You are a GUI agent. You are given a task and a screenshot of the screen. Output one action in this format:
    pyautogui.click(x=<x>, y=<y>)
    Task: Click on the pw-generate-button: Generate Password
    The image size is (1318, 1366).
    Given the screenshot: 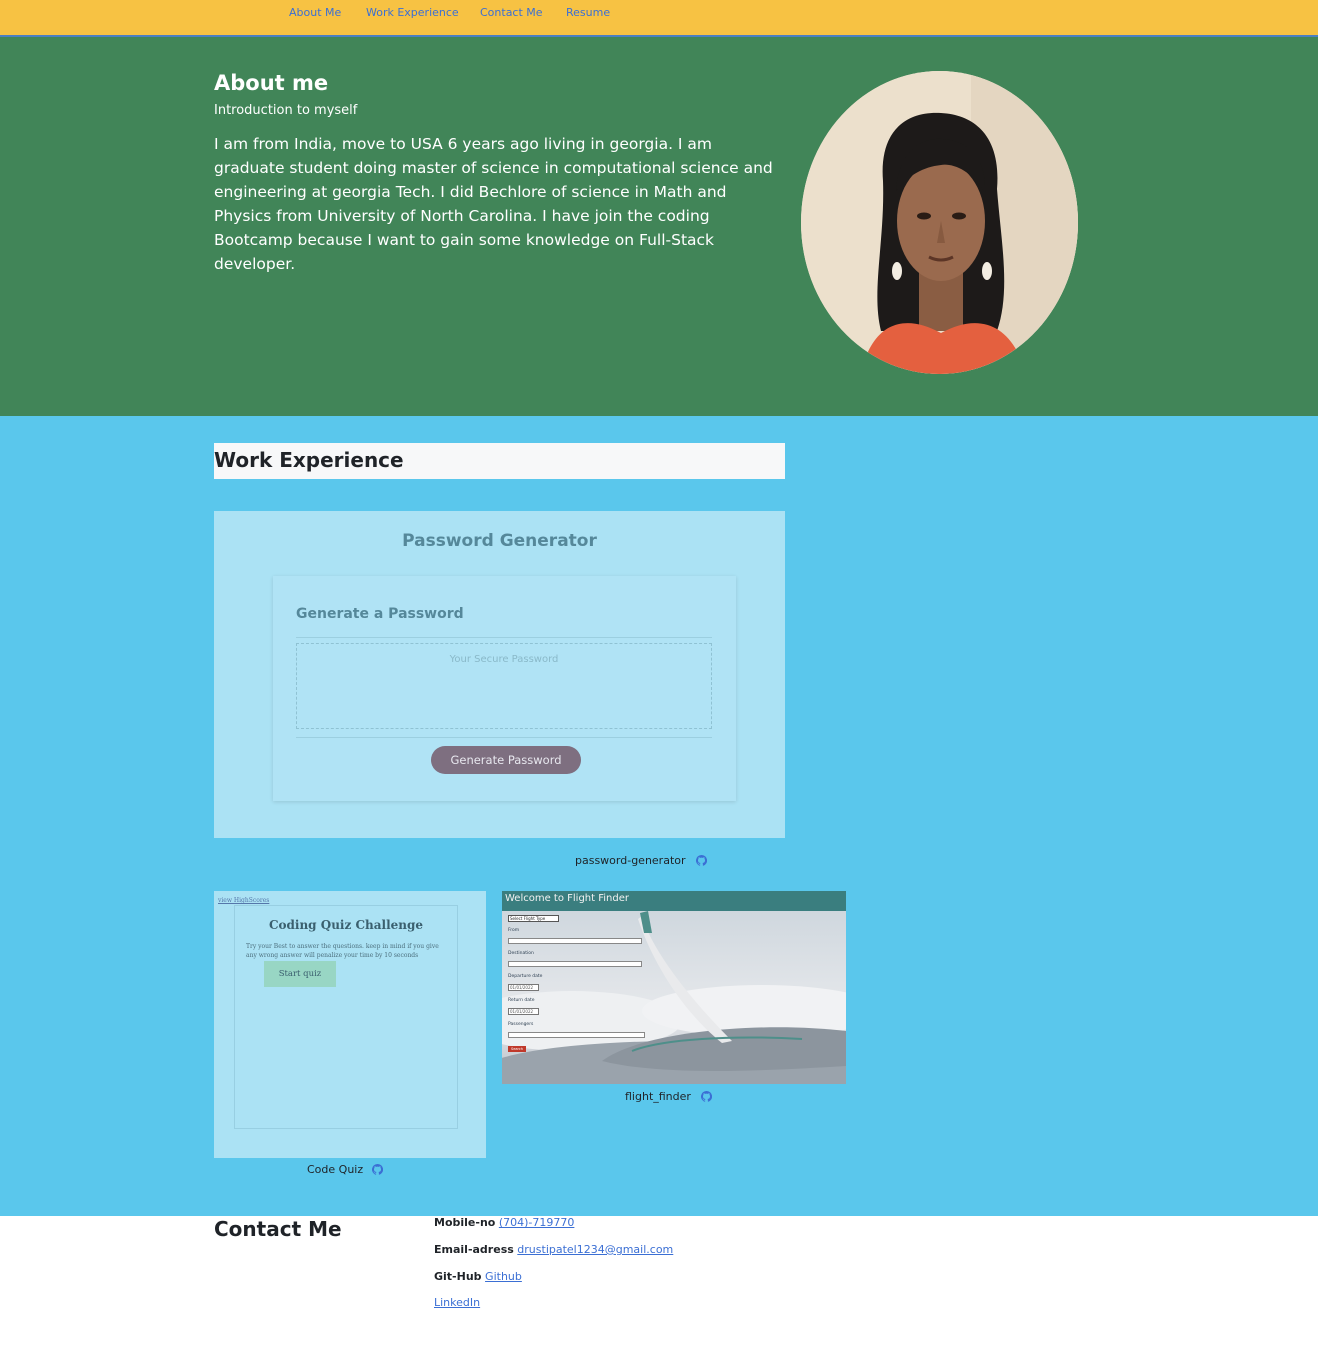 What is the action you would take?
    pyautogui.click(x=506, y=760)
    